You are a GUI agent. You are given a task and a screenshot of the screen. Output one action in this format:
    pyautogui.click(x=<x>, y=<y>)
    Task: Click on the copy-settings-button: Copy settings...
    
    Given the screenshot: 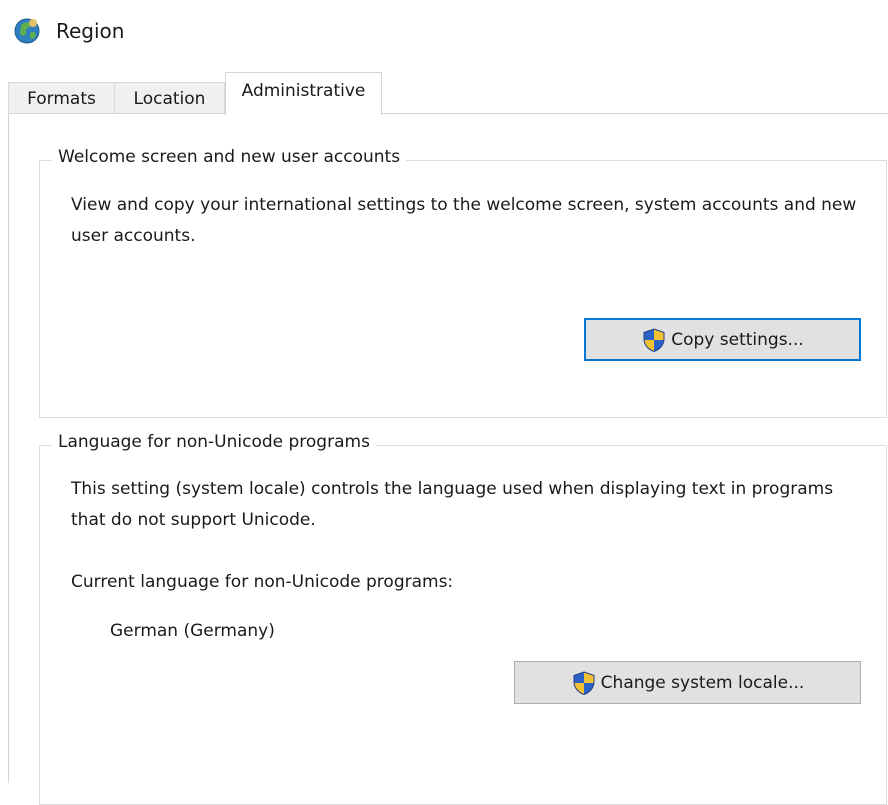 What is the action you would take?
    pyautogui.click(x=722, y=339)
    